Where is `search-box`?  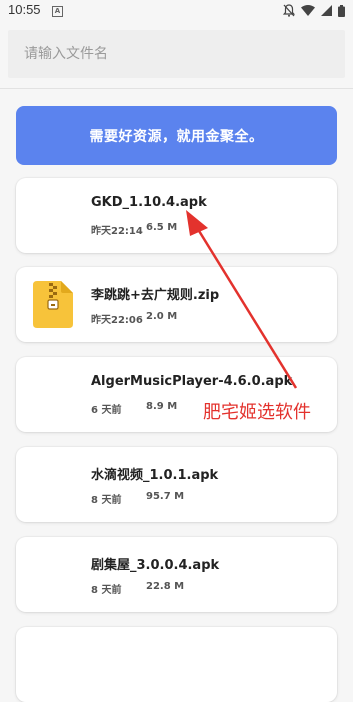
search-box is located at coordinates (176, 54).